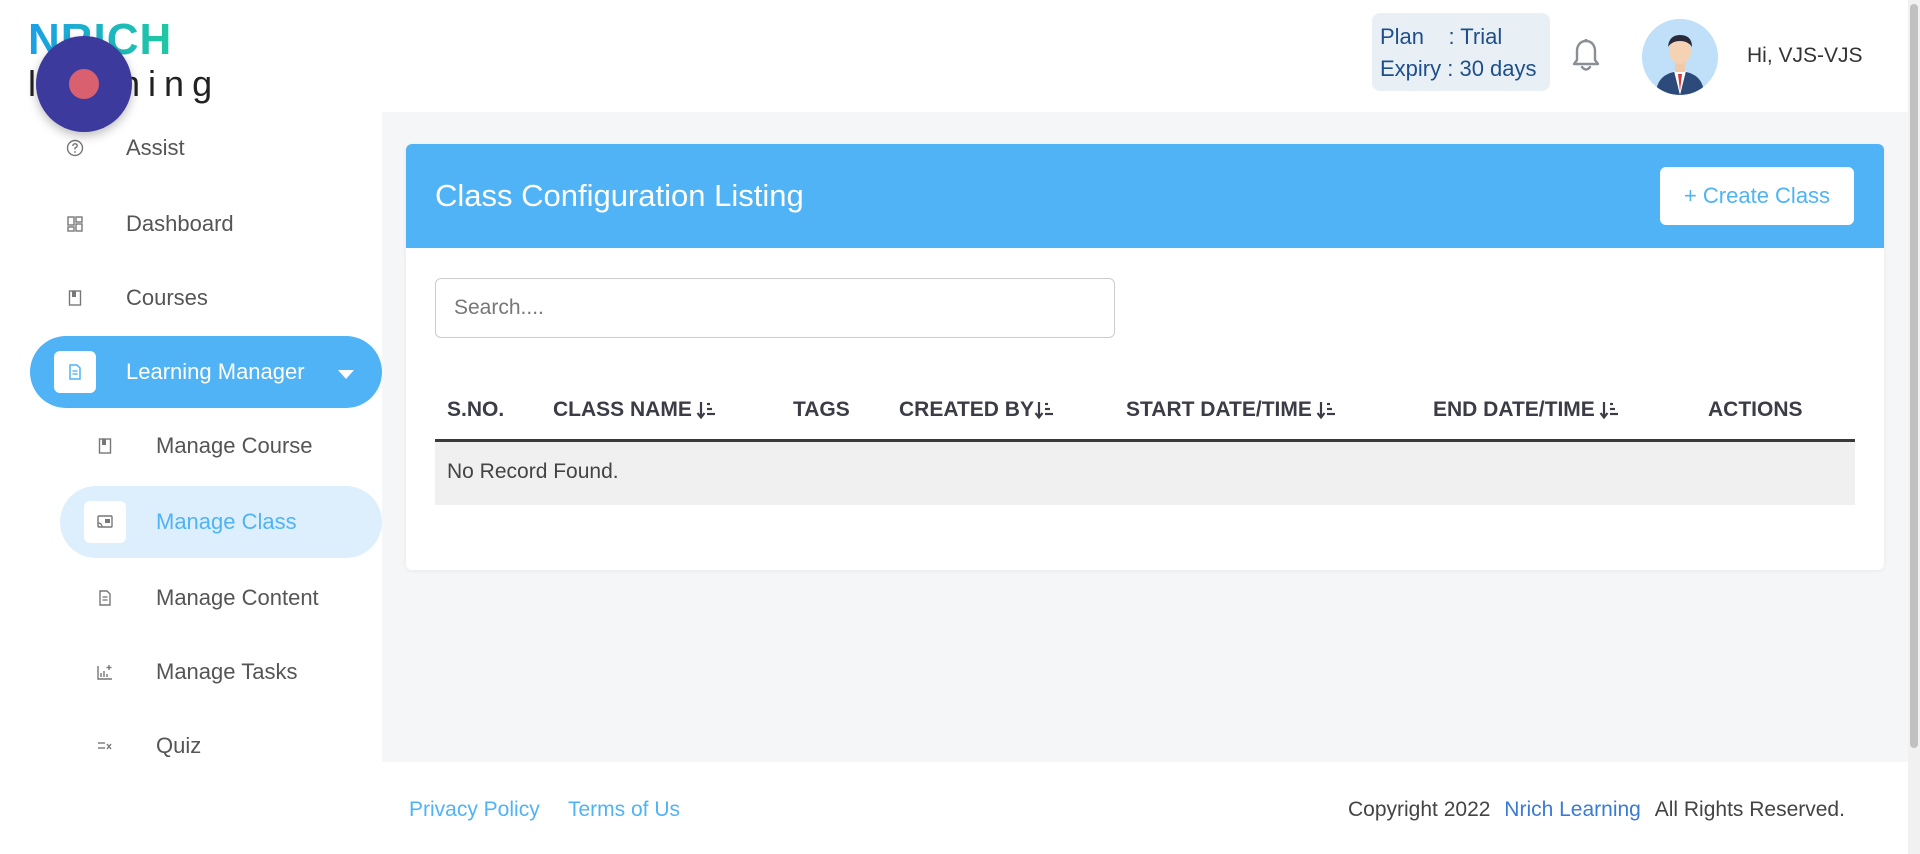 The width and height of the screenshot is (1920, 854). Describe the element at coordinates (619, 195) in the screenshot. I see `page-title: Class Configuration Listing` at that location.